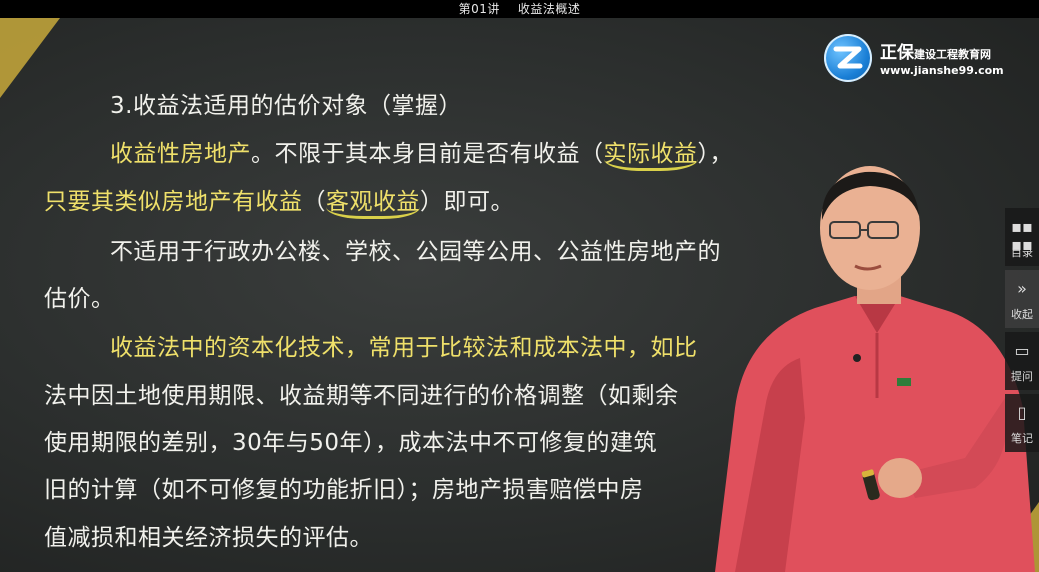 The height and width of the screenshot is (572, 1039). Describe the element at coordinates (1022, 361) in the screenshot. I see `sidebar-item-ask: ▭ 提问` at that location.